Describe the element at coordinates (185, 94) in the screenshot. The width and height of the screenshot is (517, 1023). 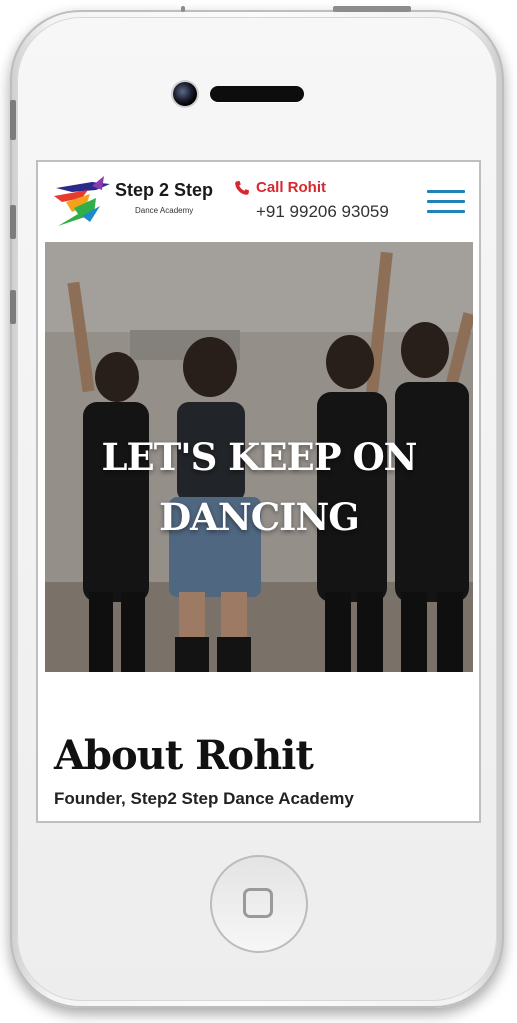
I see `front-camera` at that location.